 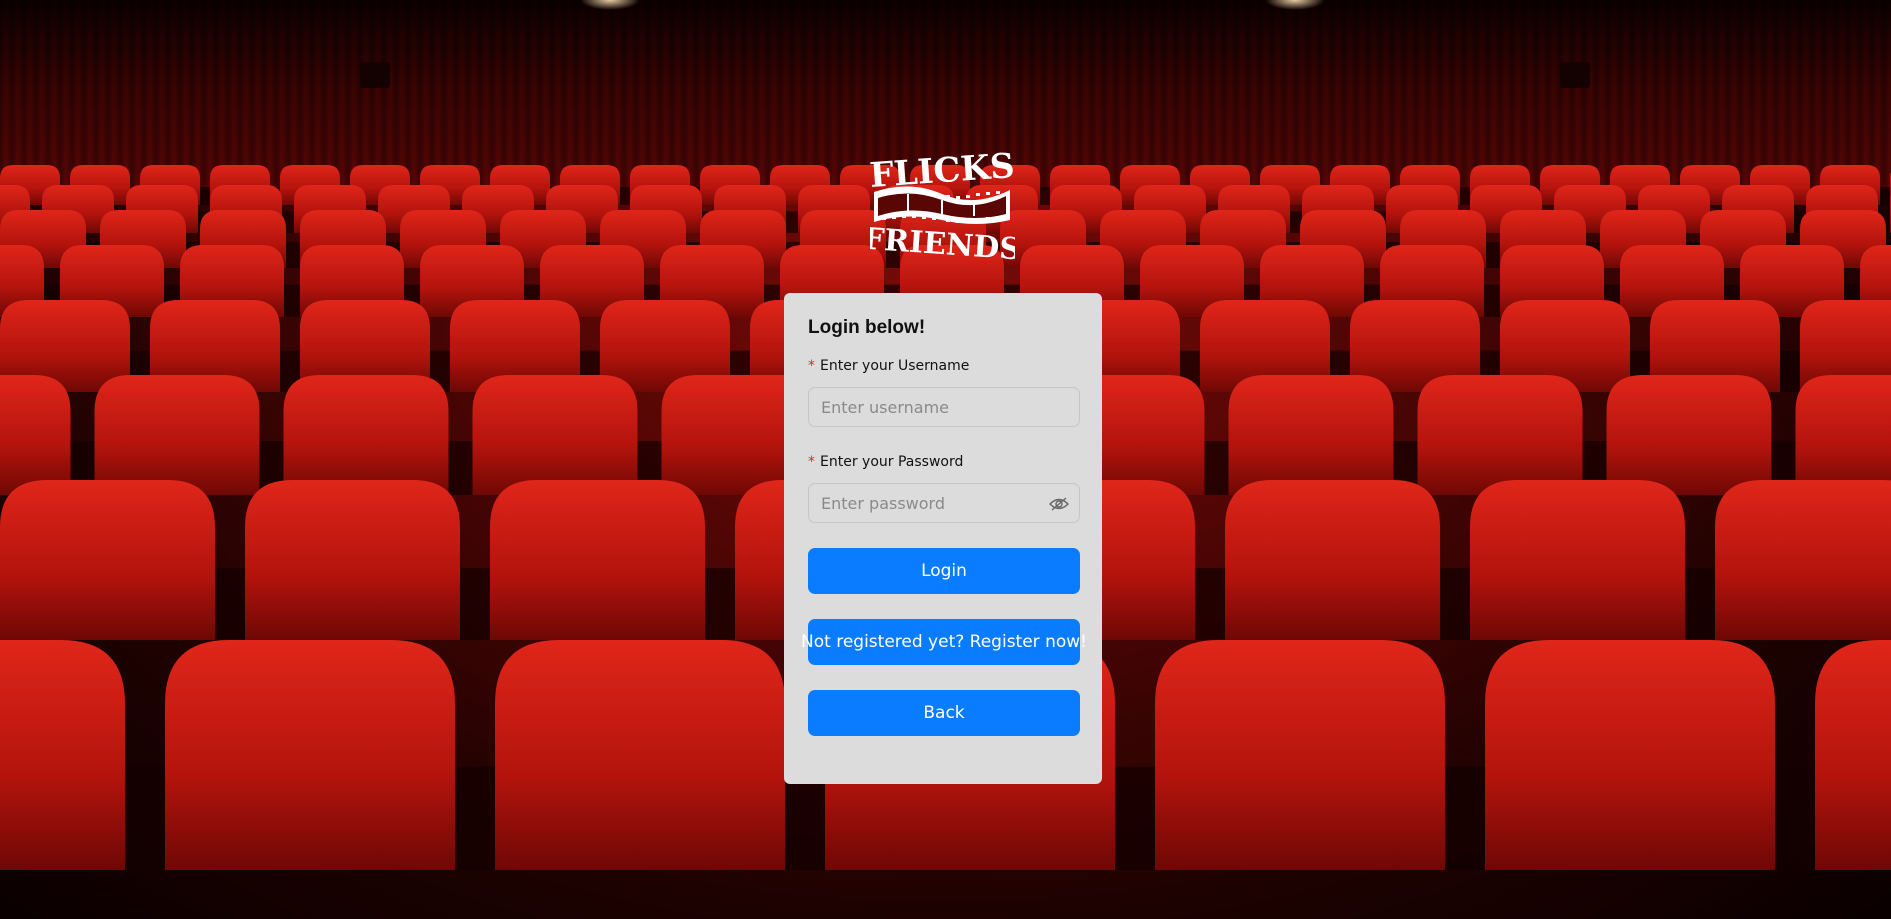 What do you see at coordinates (942, 241) in the screenshot?
I see `logo-text-bottom: FRIENDS` at bounding box center [942, 241].